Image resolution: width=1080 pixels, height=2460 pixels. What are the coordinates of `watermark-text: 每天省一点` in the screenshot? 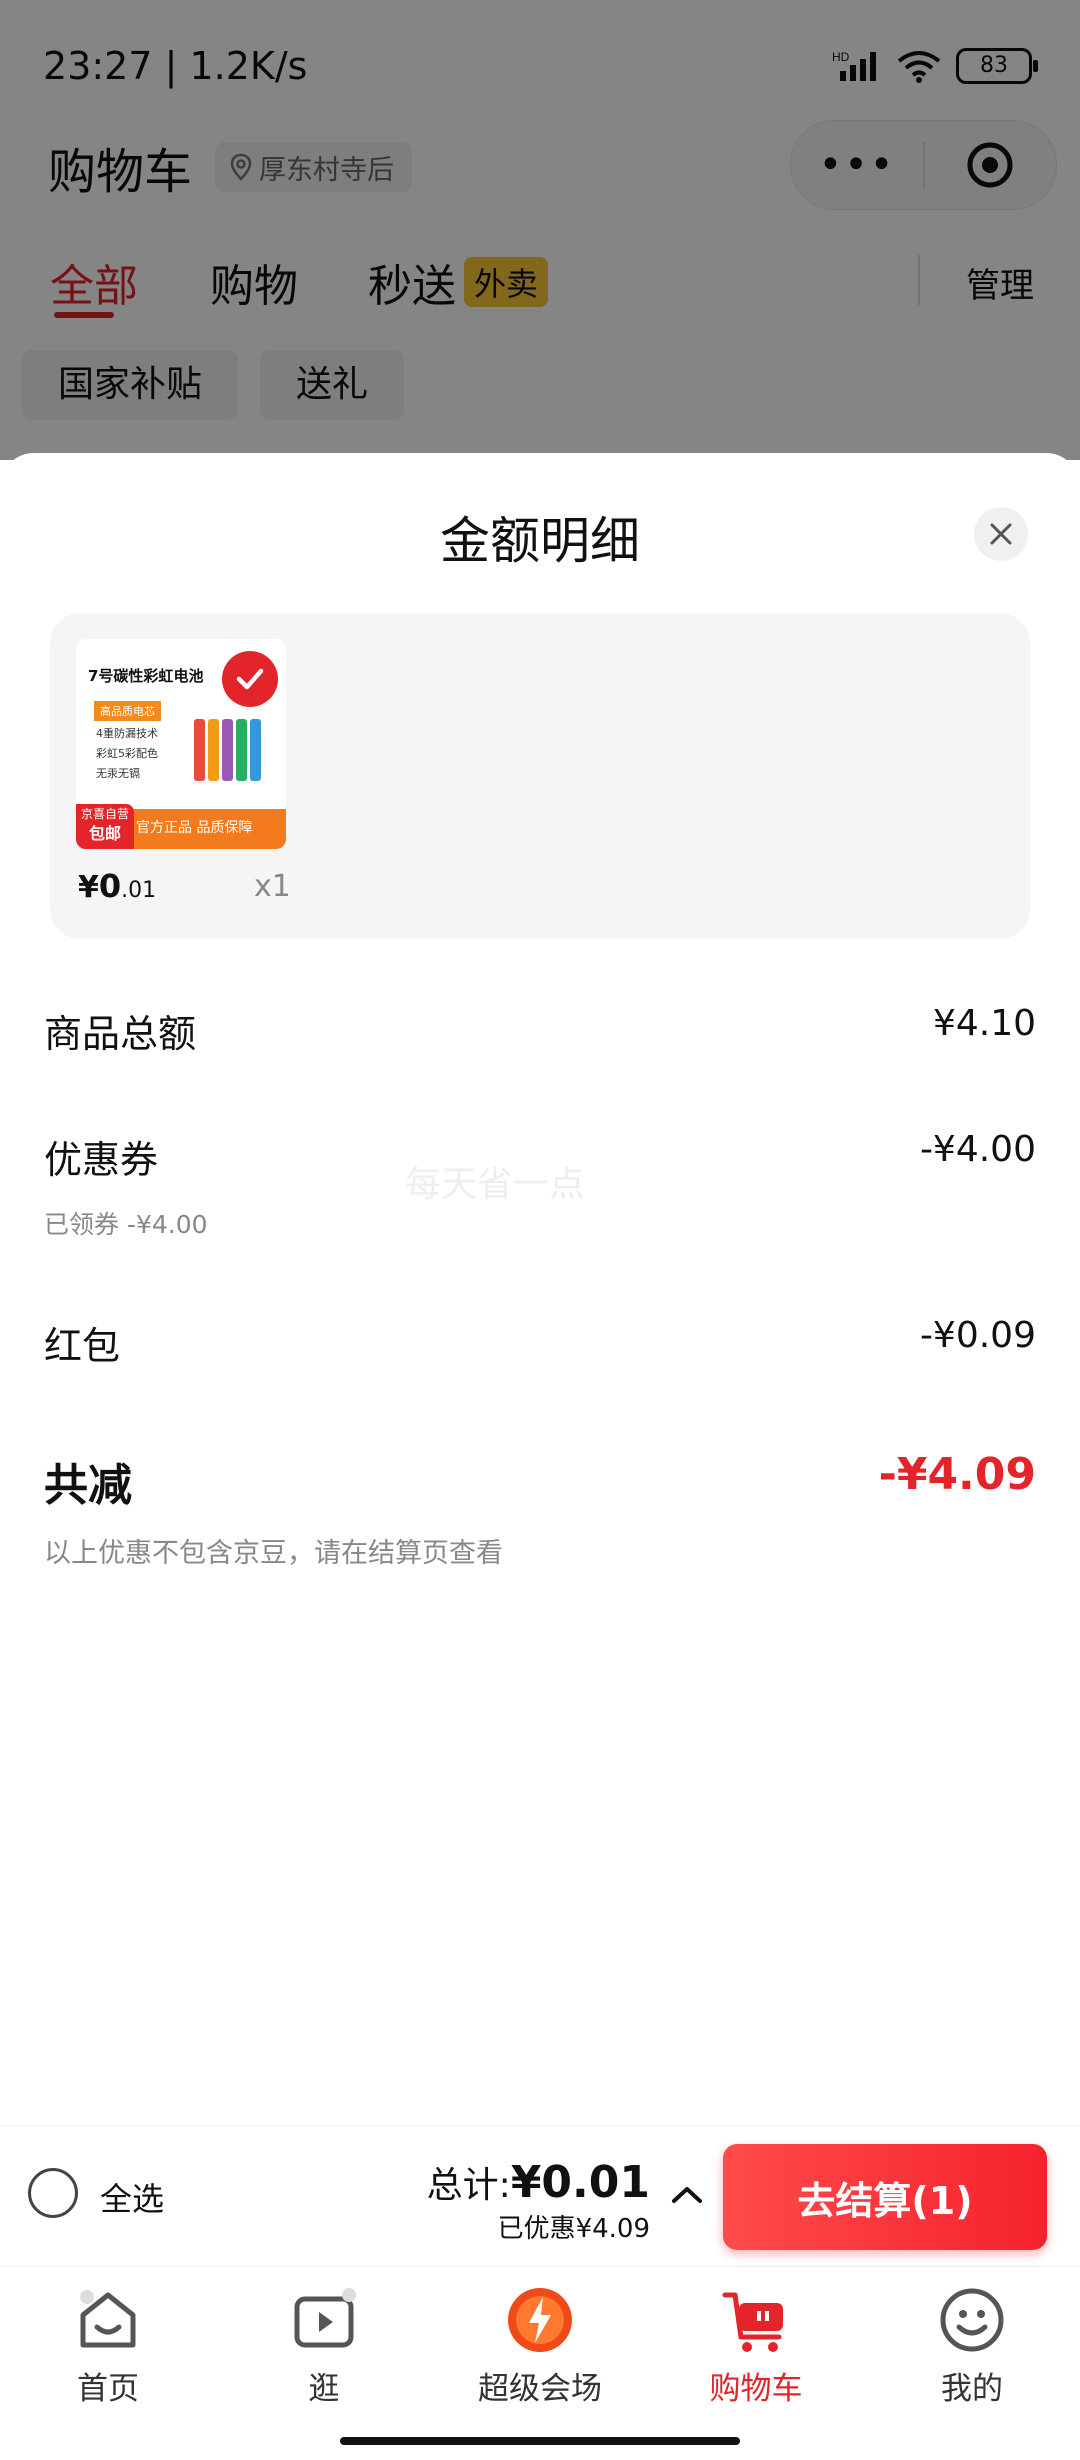 It's located at (495, 1184).